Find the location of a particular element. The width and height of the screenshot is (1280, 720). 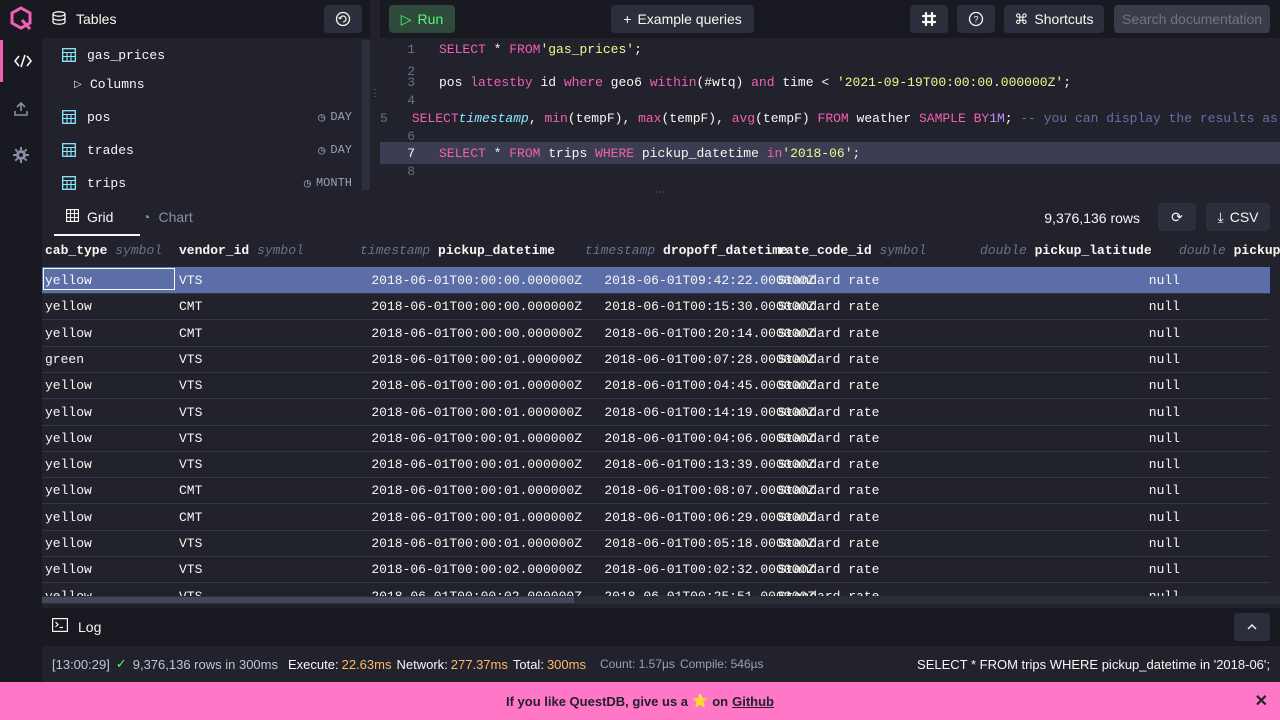

vertical-resize-handle: ⋮ is located at coordinates (375, 93).